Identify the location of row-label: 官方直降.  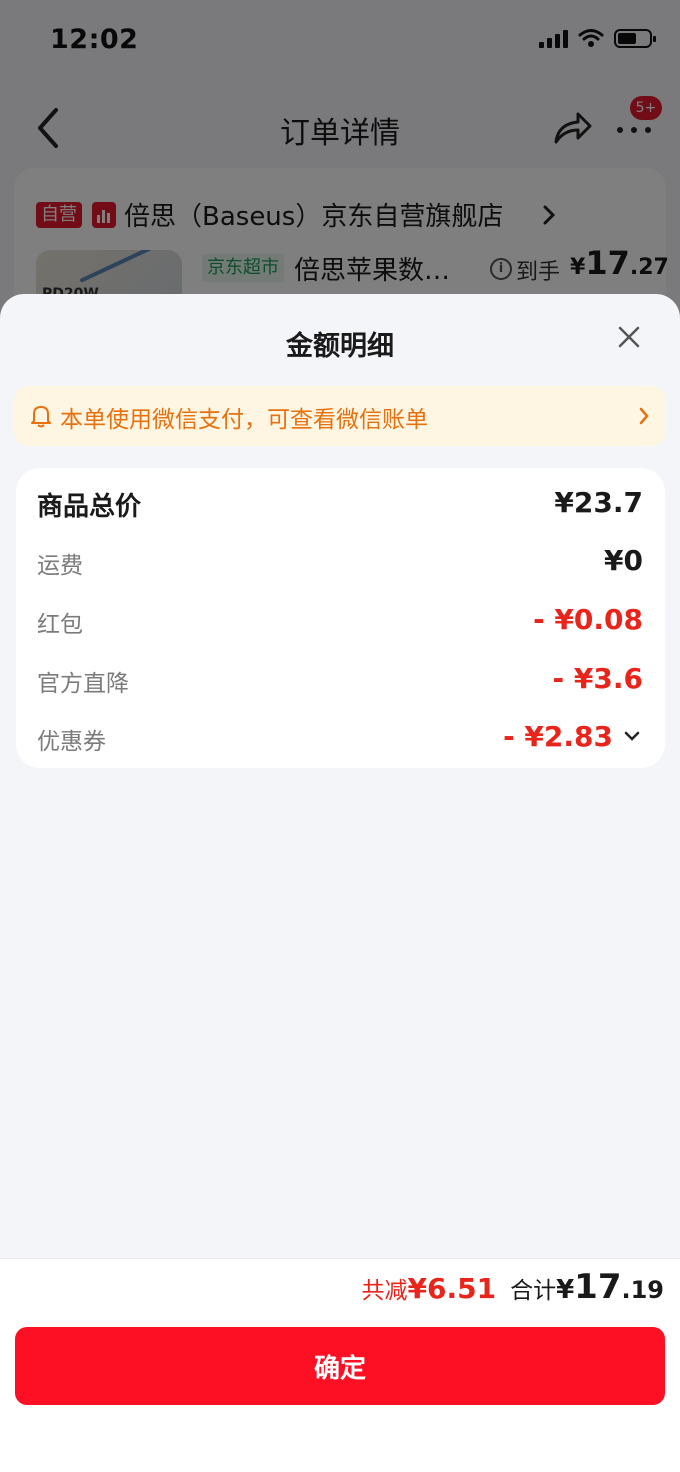
(83, 684).